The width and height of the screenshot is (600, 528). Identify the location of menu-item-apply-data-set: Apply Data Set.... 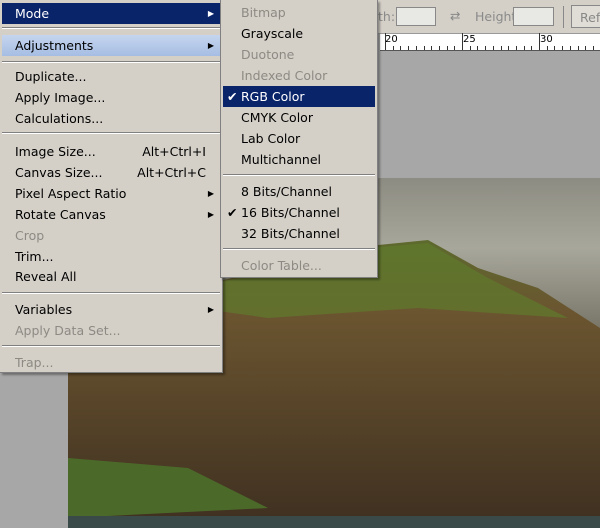
(111, 330).